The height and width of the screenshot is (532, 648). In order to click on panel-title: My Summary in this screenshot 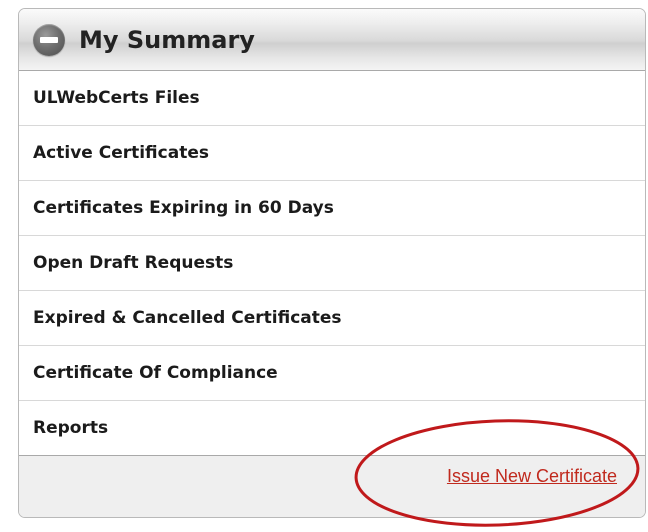, I will do `click(167, 39)`.